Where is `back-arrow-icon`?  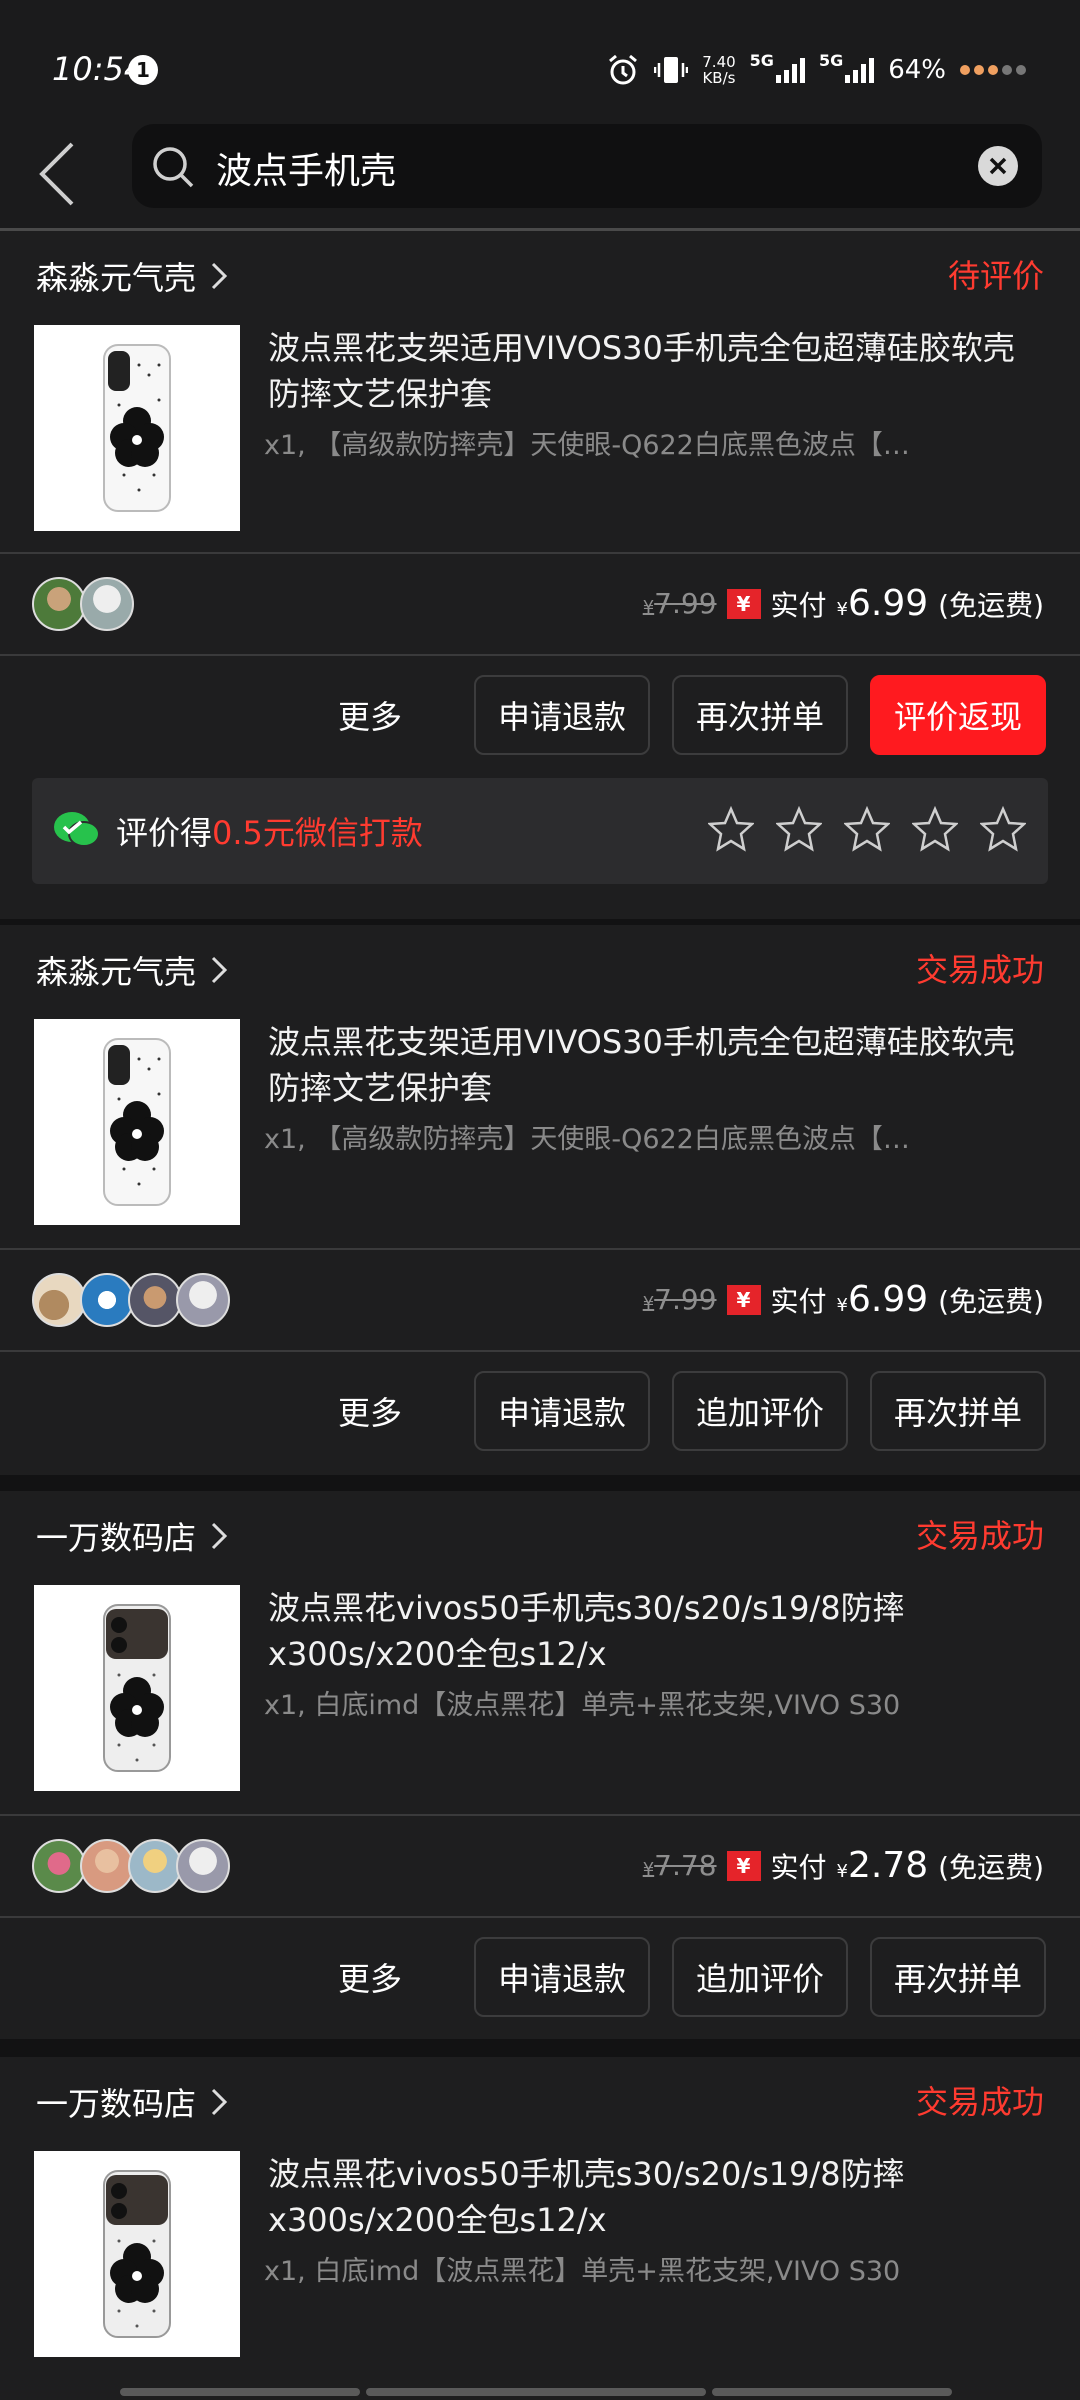 back-arrow-icon is located at coordinates (64, 174).